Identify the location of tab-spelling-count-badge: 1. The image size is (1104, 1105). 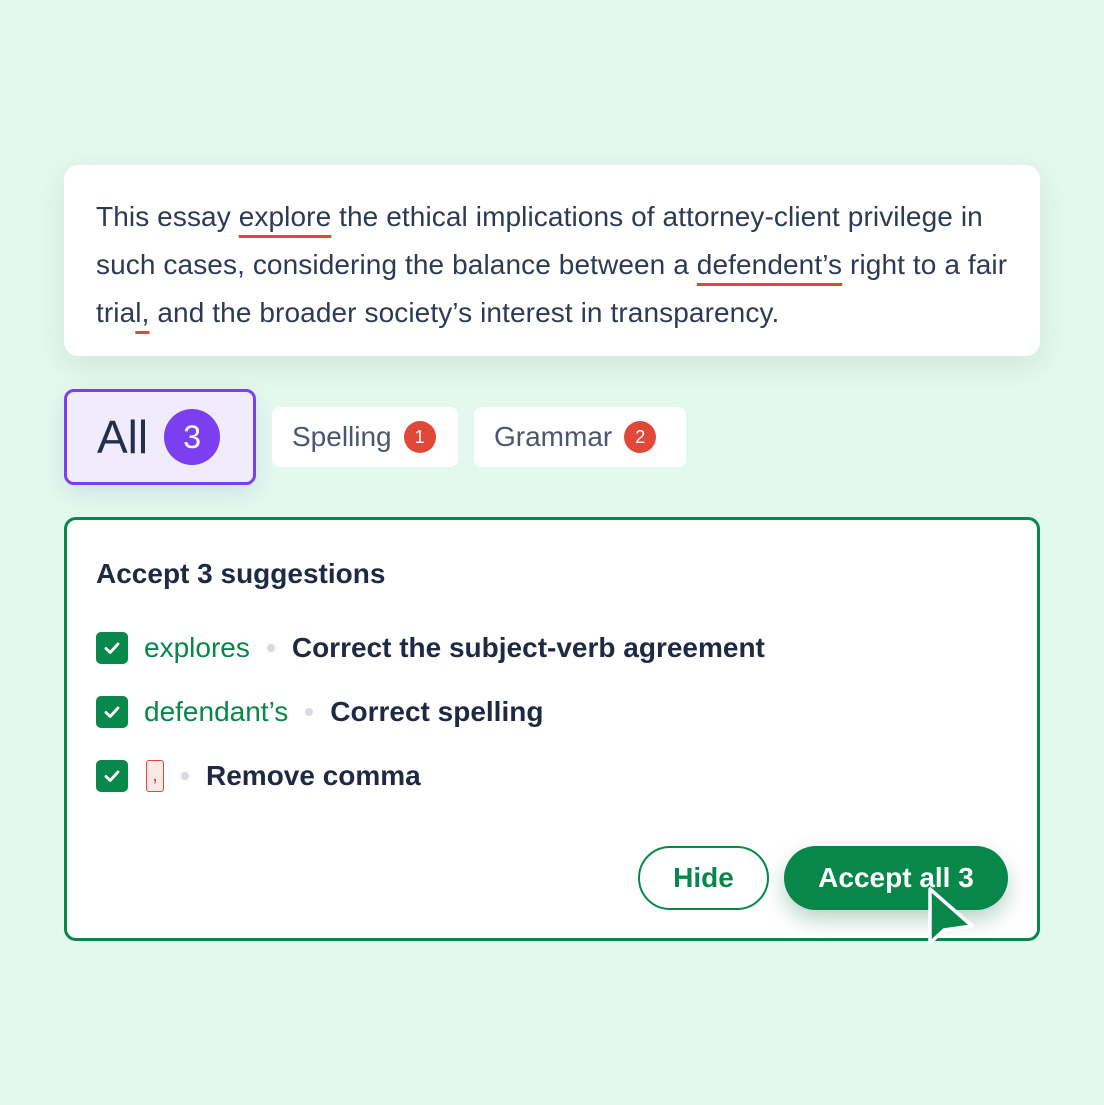
(419, 437).